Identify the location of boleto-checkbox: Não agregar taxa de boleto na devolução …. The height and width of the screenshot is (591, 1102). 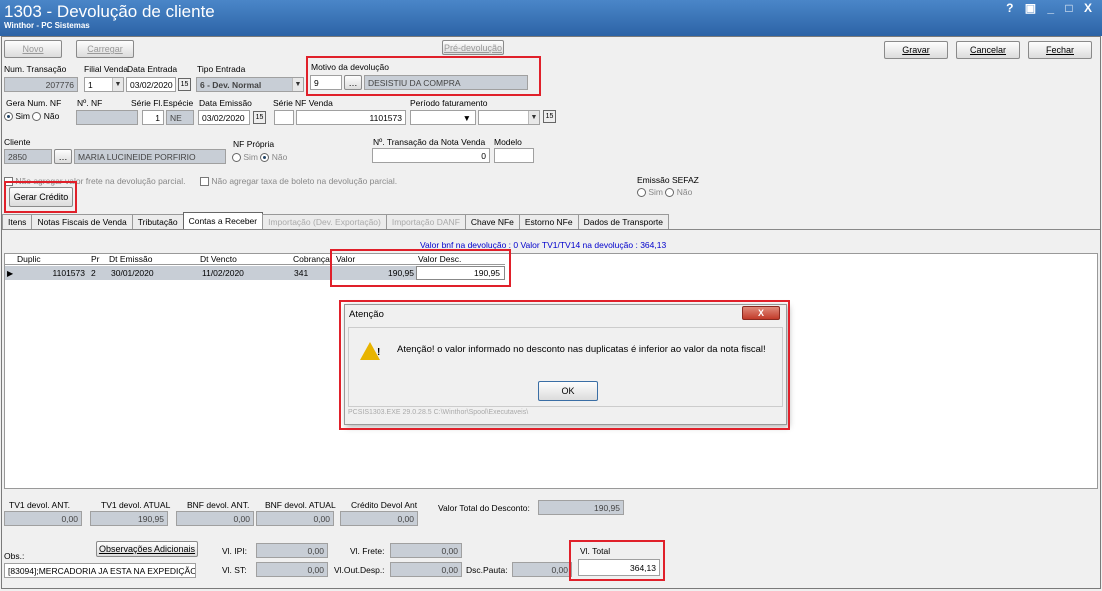
(298, 181).